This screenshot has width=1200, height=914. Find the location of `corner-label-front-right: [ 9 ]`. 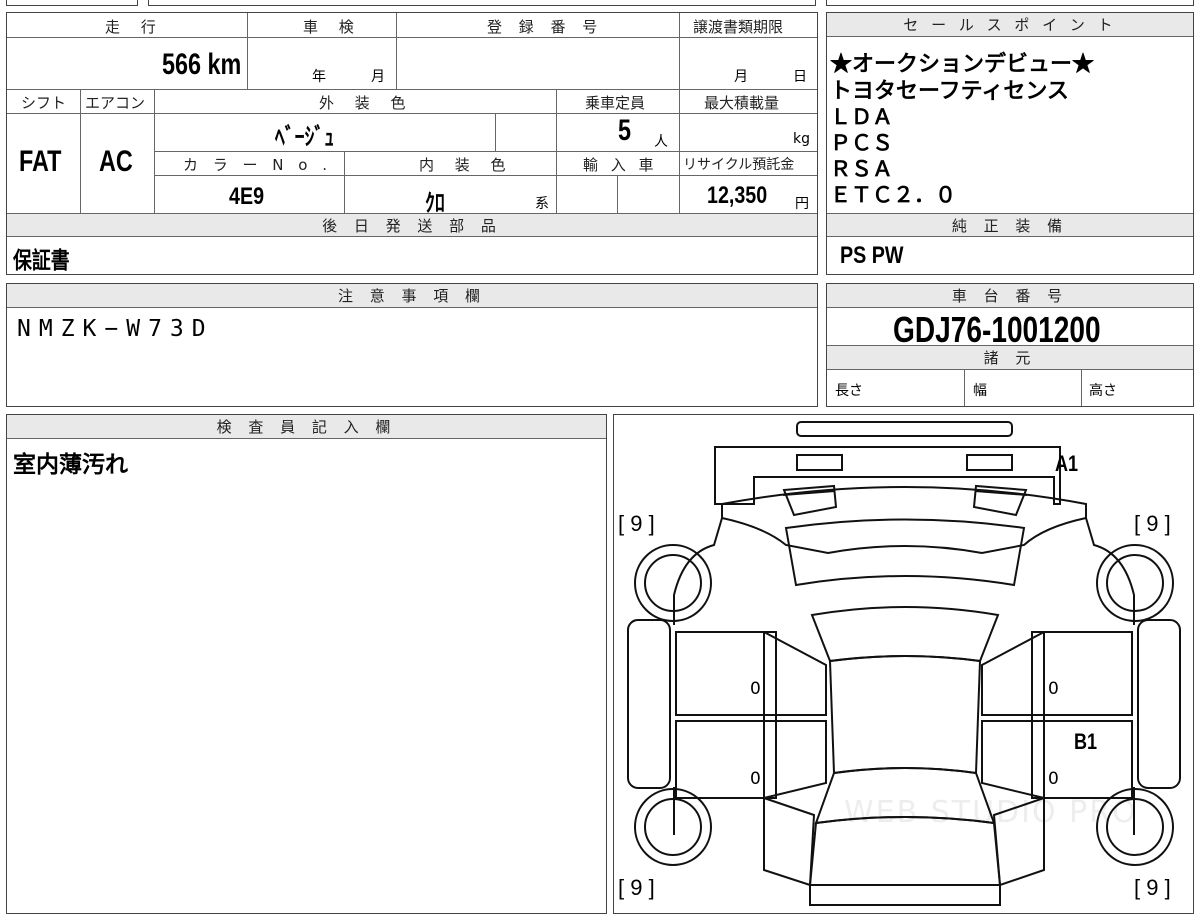

corner-label-front-right: [ 9 ] is located at coordinates (1152, 523).